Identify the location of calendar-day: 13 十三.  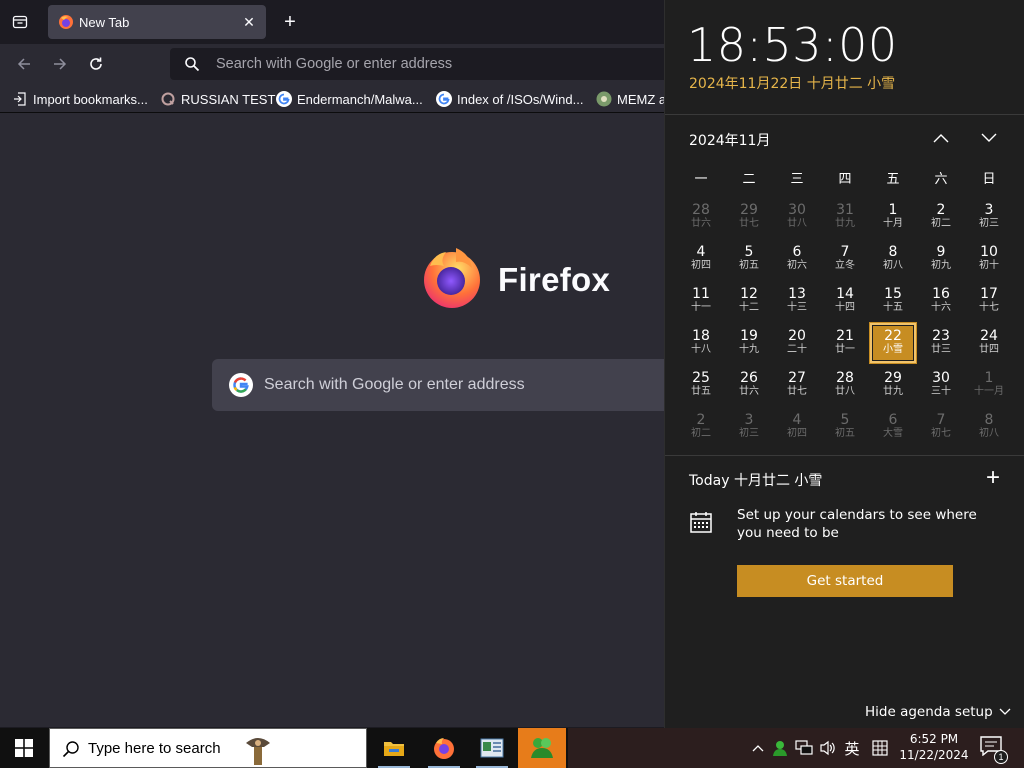
(797, 301).